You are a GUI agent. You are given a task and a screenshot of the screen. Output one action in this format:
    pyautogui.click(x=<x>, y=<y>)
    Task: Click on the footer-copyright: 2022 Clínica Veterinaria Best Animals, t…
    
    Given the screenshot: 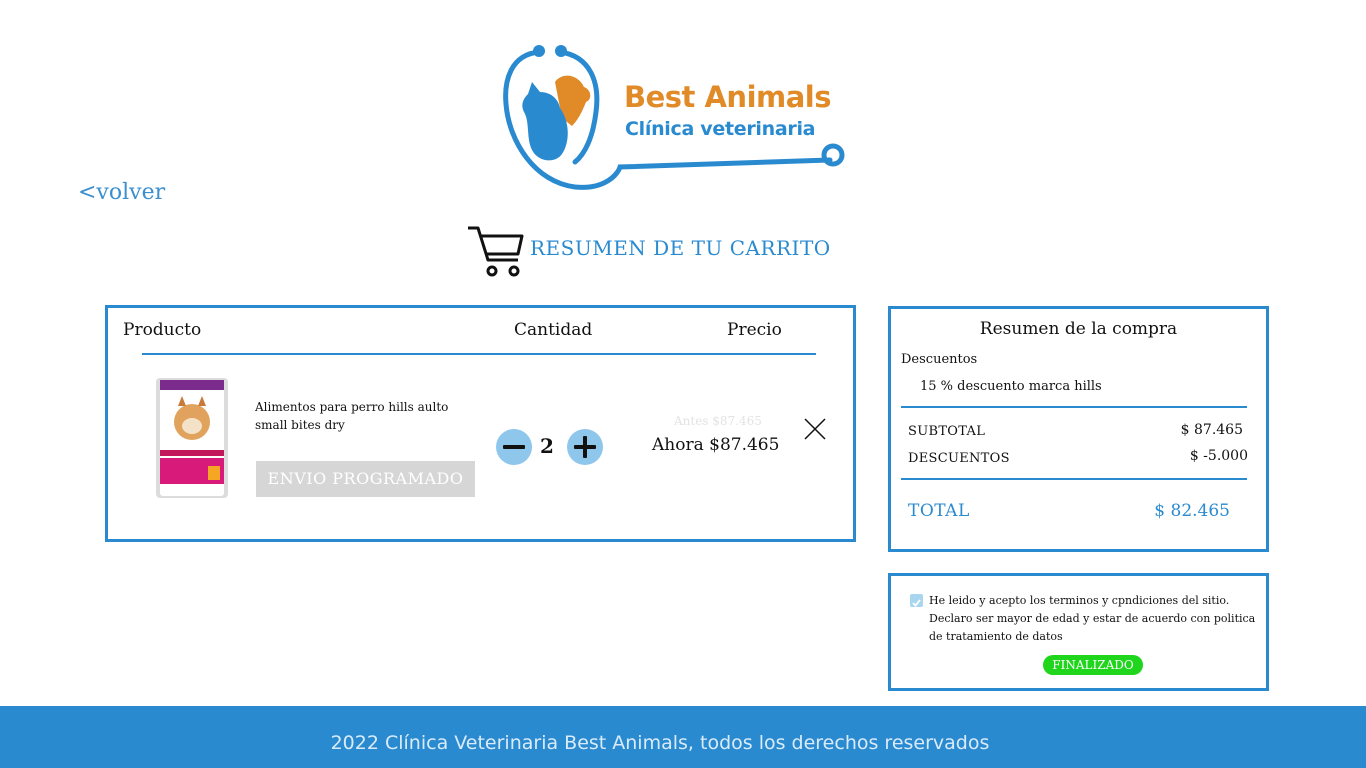 What is the action you would take?
    pyautogui.click(x=660, y=743)
    